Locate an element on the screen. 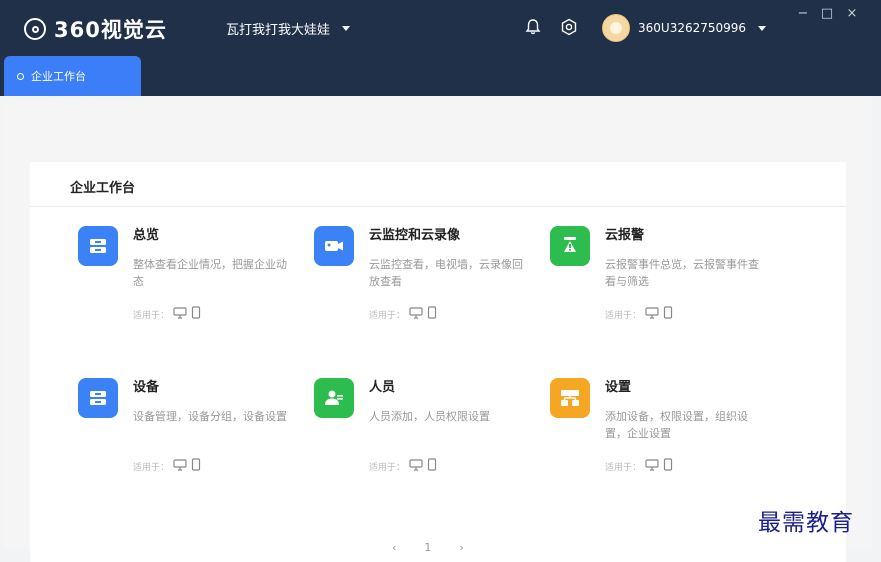 The image size is (881, 562). pagination: ‹ 1 › is located at coordinates (428, 547).